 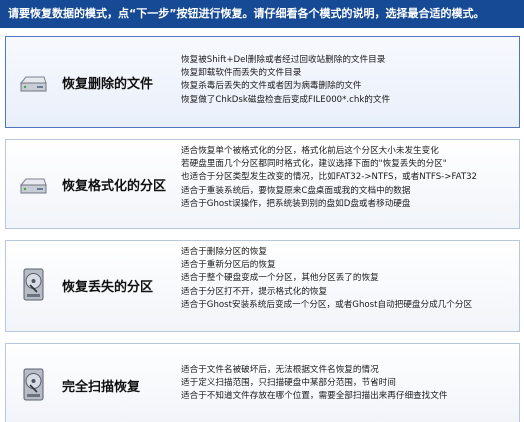 I want to click on mode-title: 恢复丢失的分区, so click(x=108, y=287).